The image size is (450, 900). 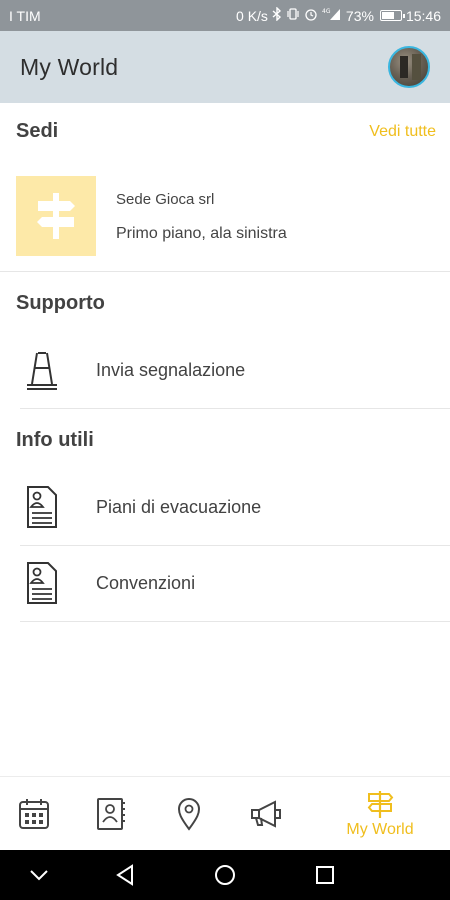 I want to click on nav-item-calendar, so click(x=34, y=814).